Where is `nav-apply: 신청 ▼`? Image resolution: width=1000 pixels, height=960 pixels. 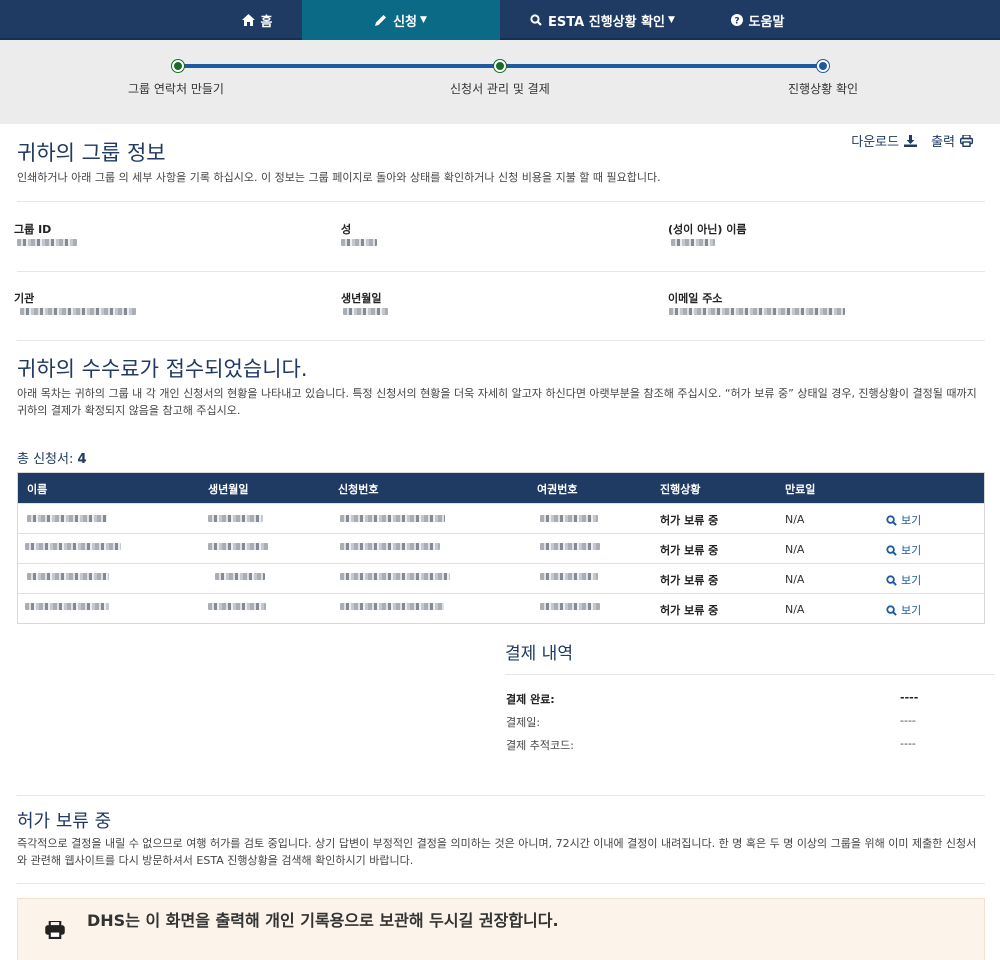 nav-apply: 신청 ▼ is located at coordinates (401, 20).